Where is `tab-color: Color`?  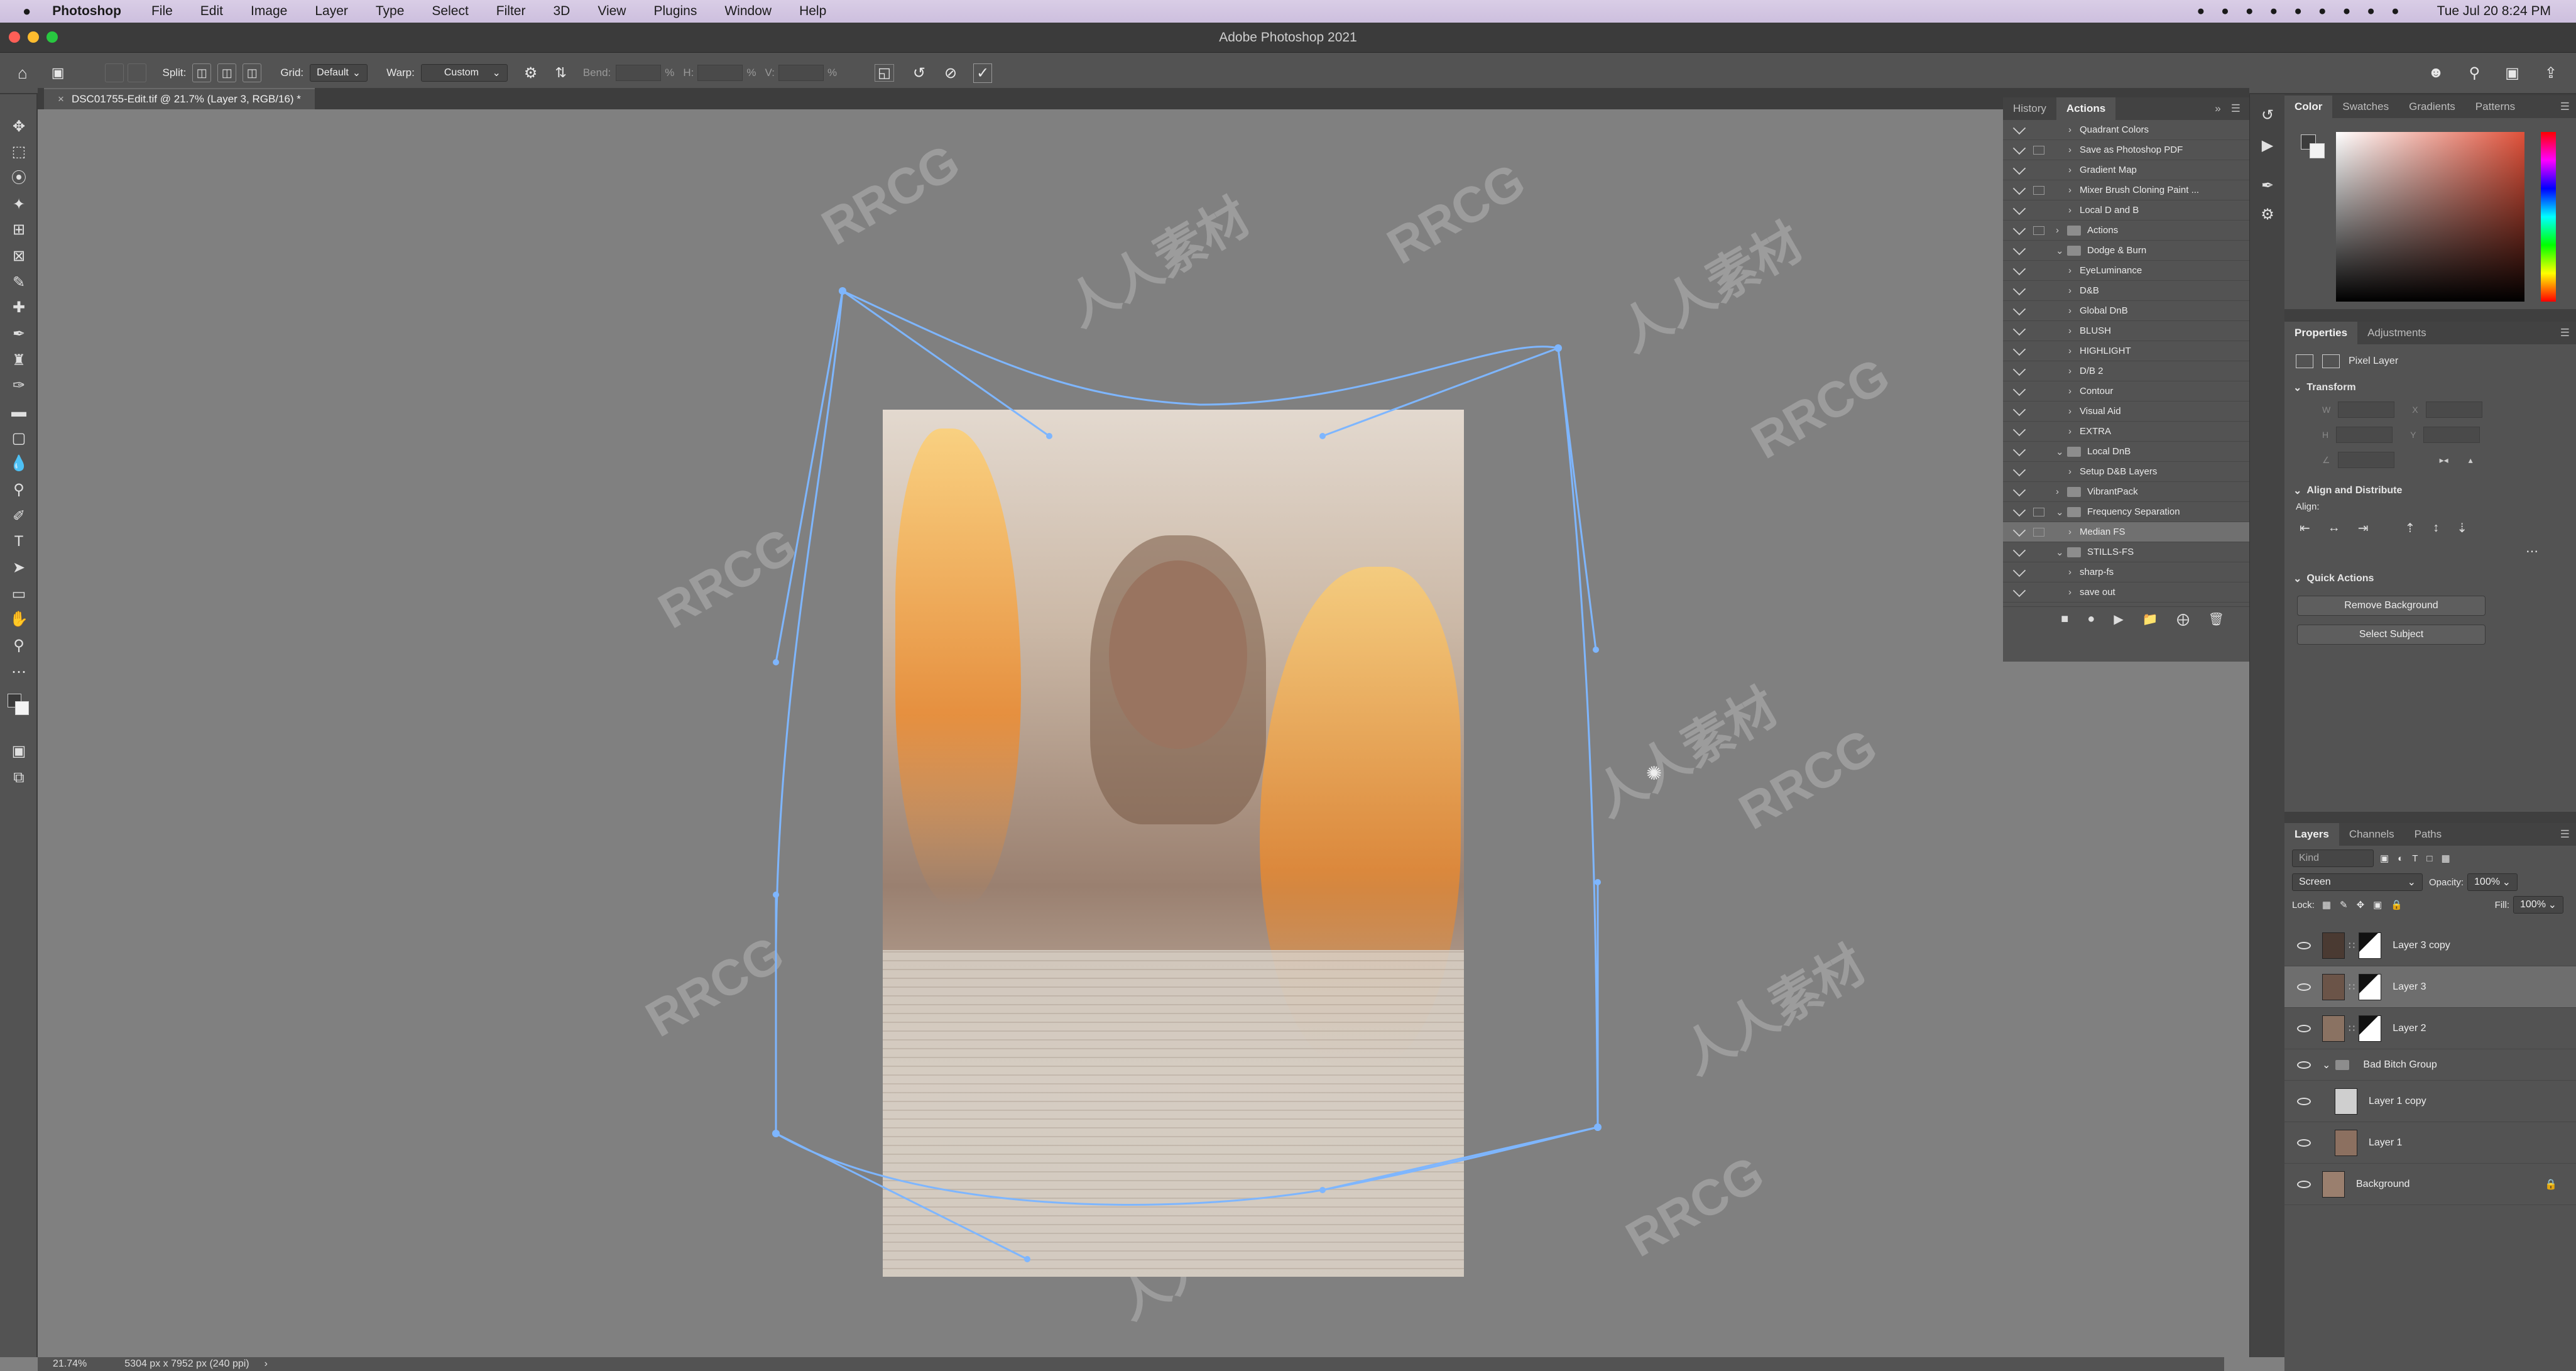 tab-color: Color is located at coordinates (2309, 107).